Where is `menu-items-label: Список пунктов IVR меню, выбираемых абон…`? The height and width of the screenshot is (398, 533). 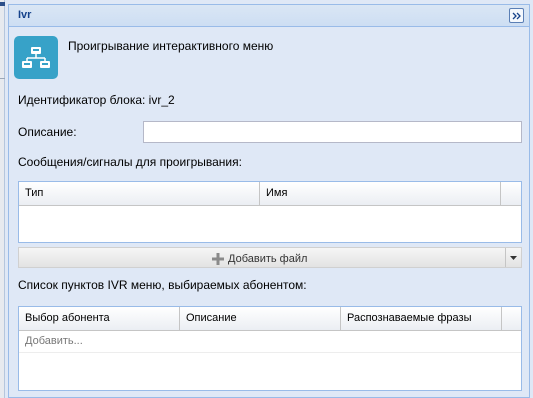
menu-items-label: Список пунктов IVR меню, выбираемых абон… is located at coordinates (162, 285).